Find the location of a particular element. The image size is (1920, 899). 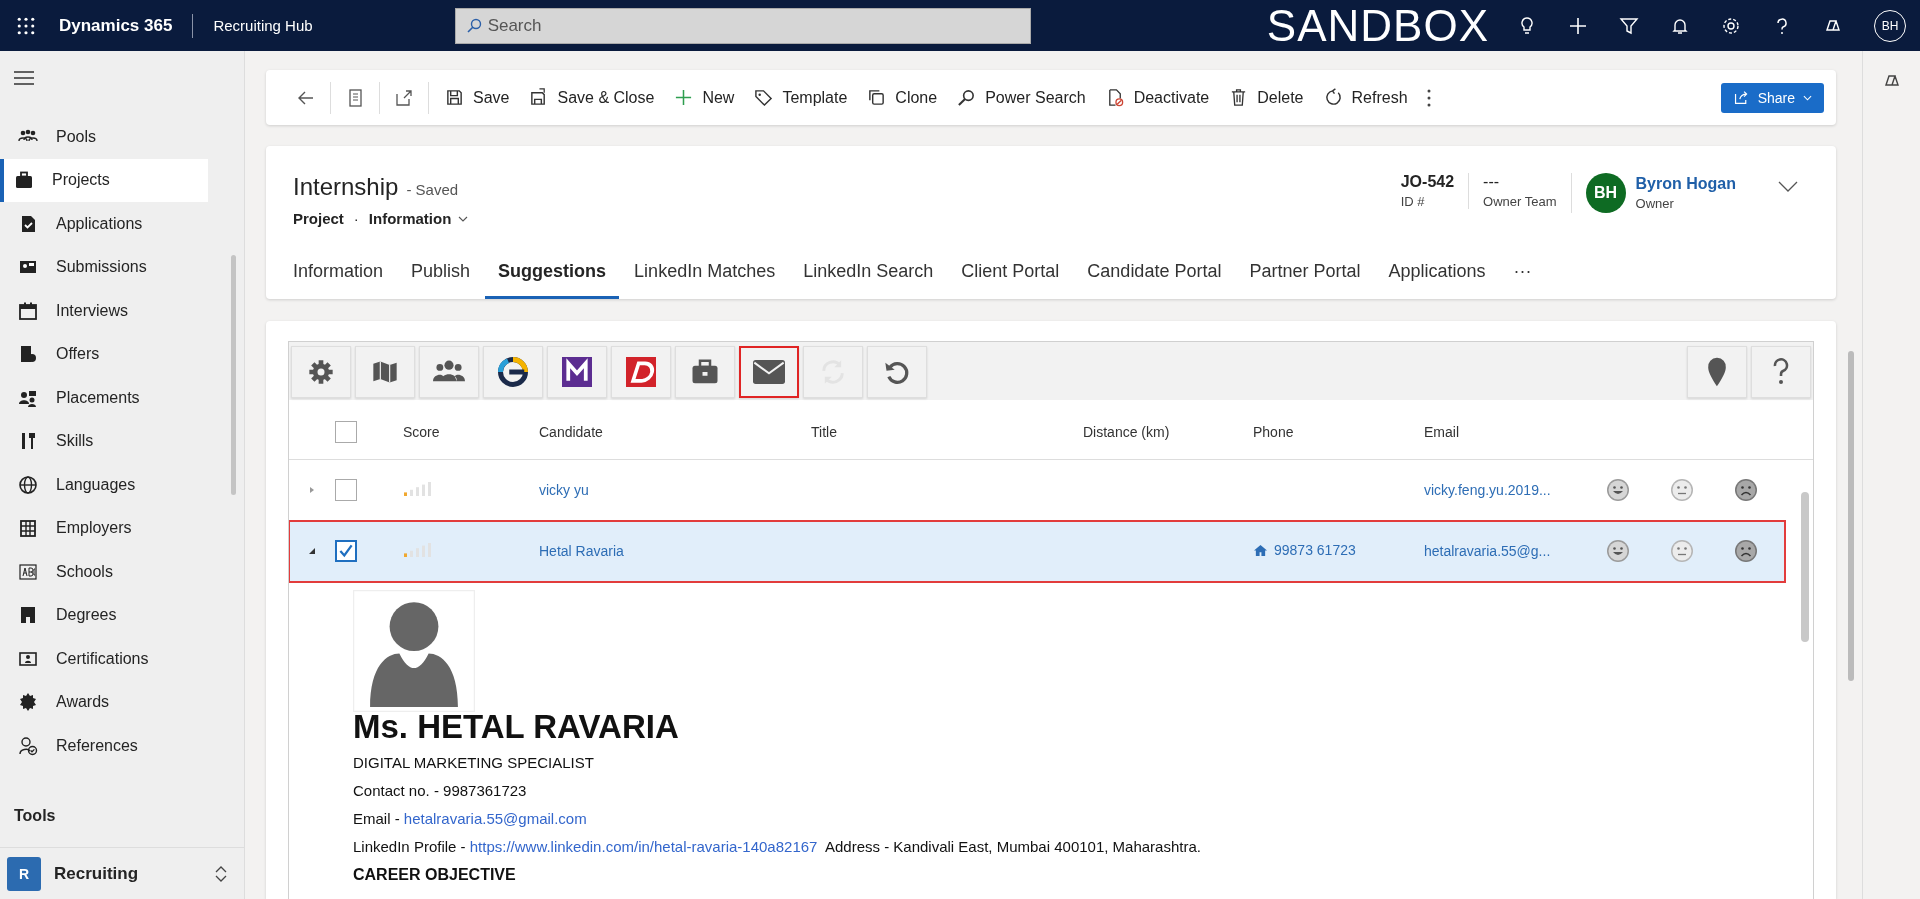

settings-tool-button is located at coordinates (321, 372).